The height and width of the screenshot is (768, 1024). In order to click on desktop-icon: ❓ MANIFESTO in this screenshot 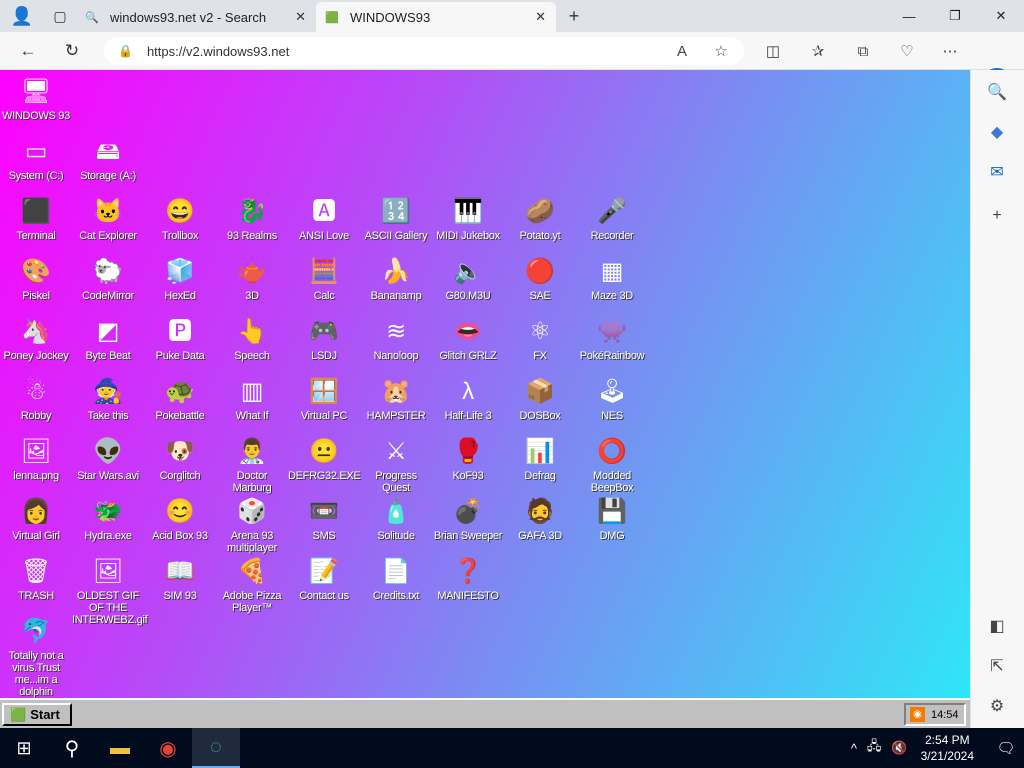, I will do `click(468, 579)`.